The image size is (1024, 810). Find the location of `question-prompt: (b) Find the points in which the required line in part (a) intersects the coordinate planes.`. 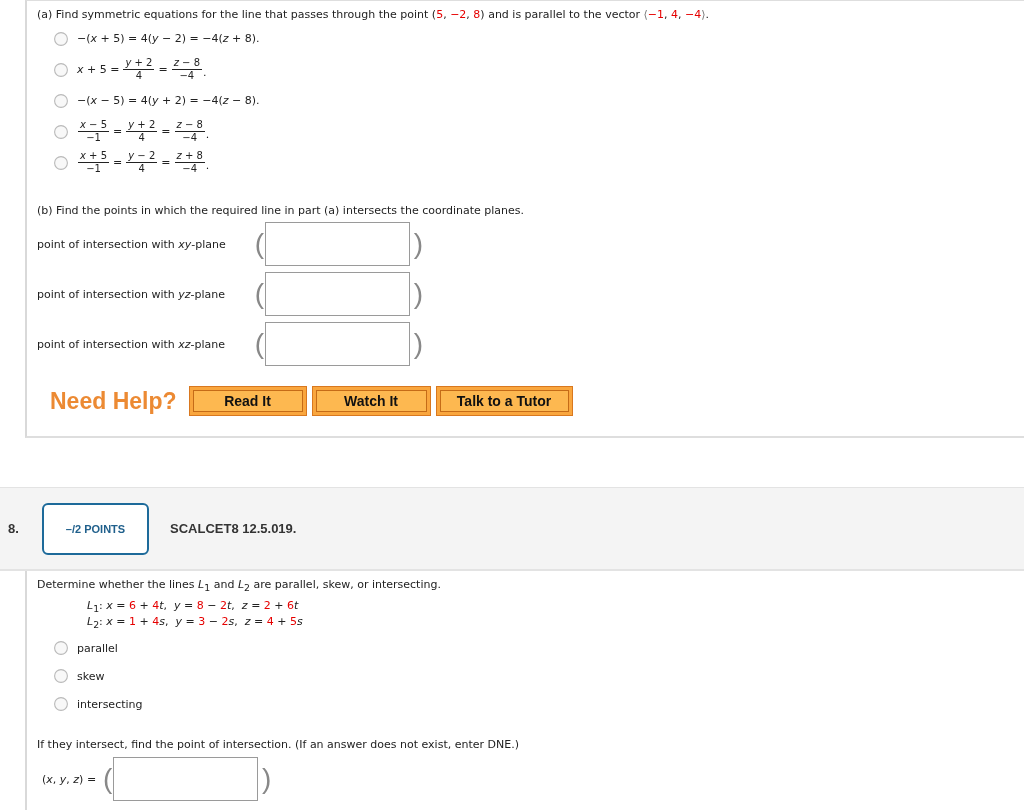

question-prompt: (b) Find the points in which the required line in part (a) intersects the coordinate planes. is located at coordinates (281, 211).